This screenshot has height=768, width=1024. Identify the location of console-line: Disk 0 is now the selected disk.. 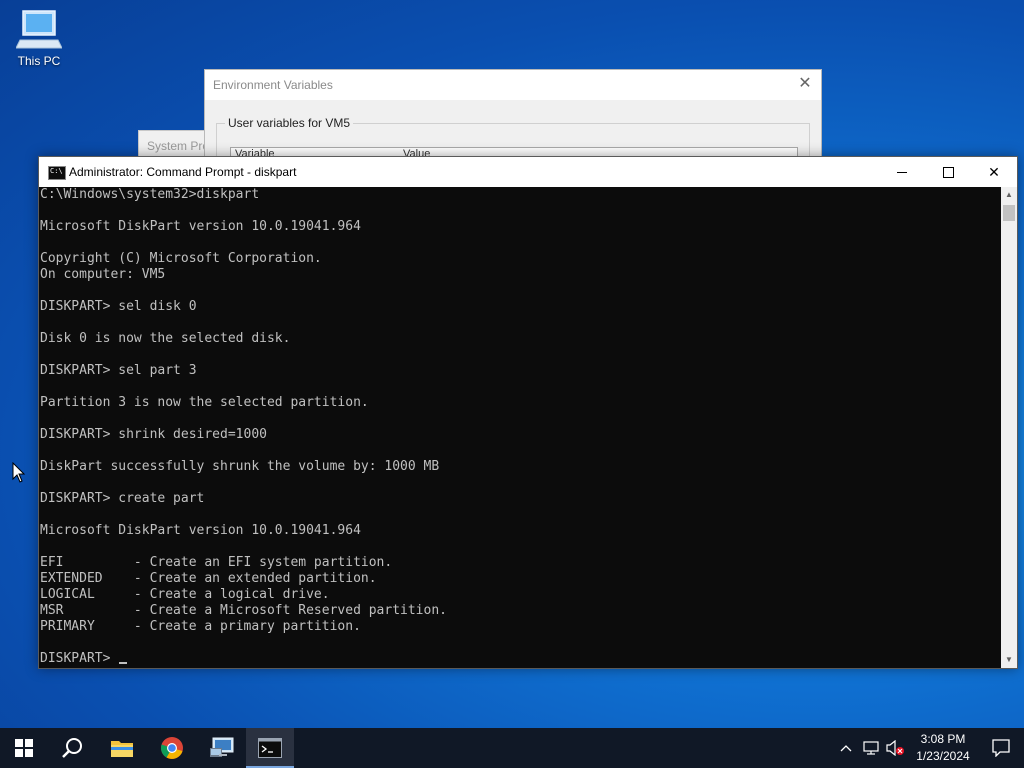
(165, 338).